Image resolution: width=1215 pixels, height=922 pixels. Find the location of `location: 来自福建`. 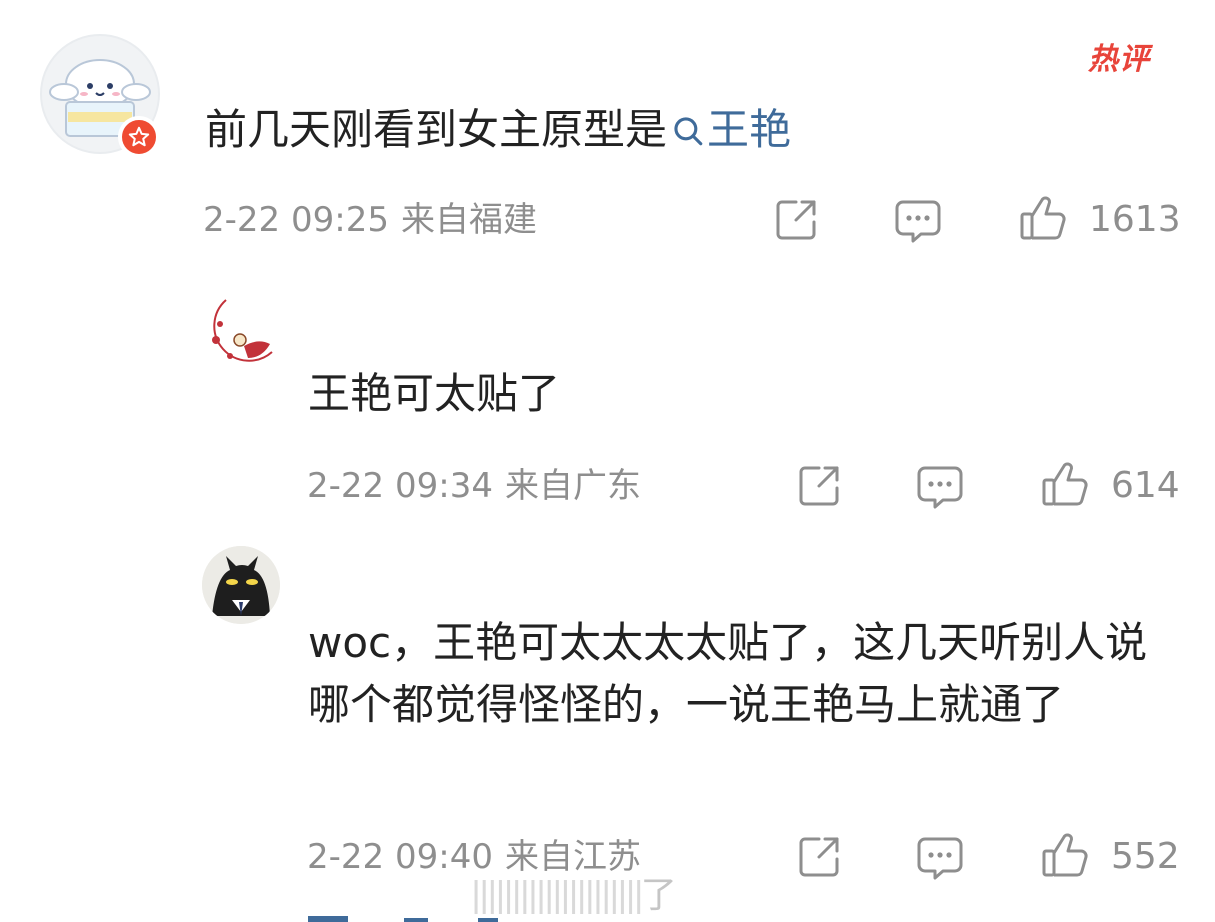

location: 来自福建 is located at coordinates (468, 220).